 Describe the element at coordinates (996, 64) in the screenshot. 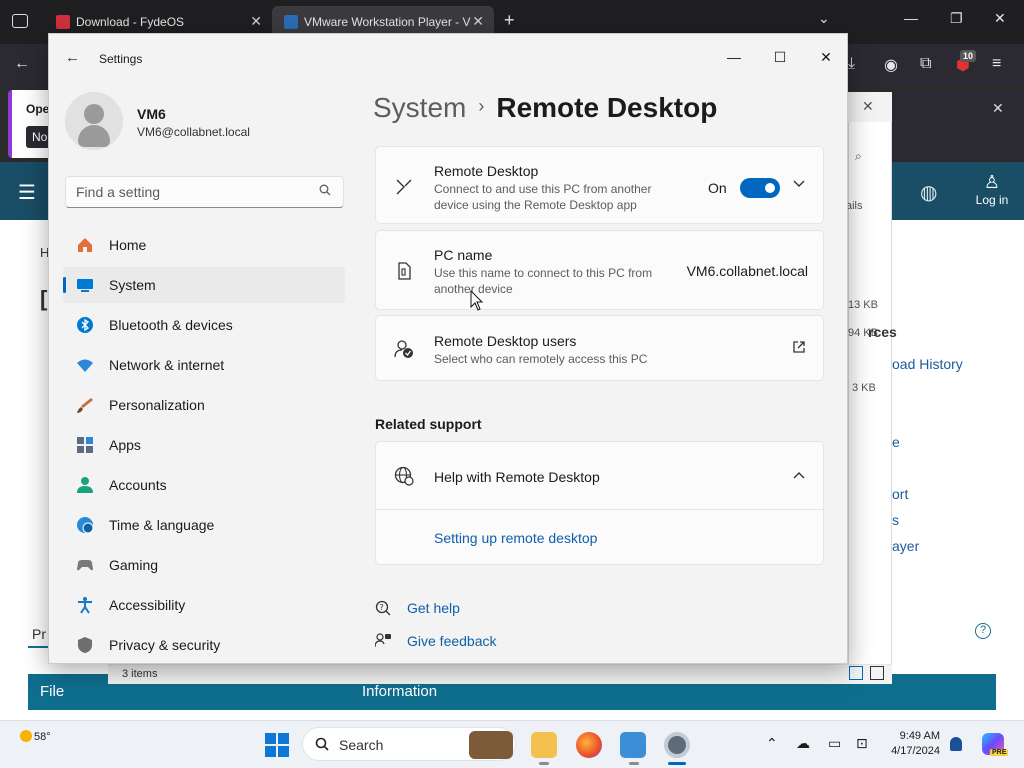

I see `browser-menu-icon: ≡` at that location.